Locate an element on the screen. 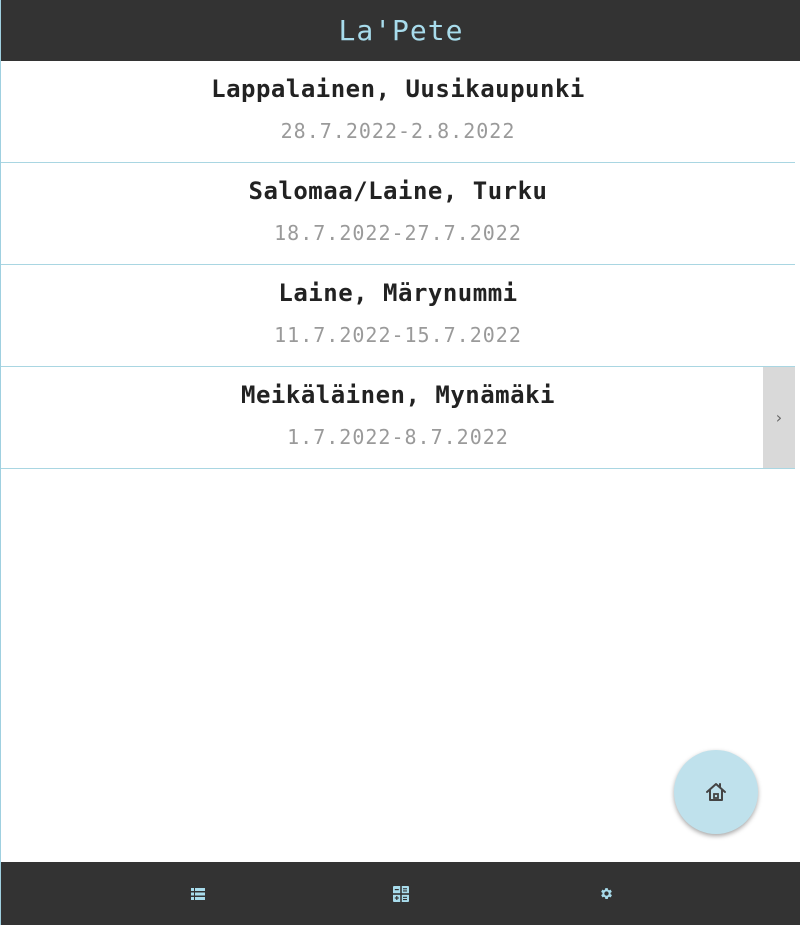  list-icon is located at coordinates (198, 893).